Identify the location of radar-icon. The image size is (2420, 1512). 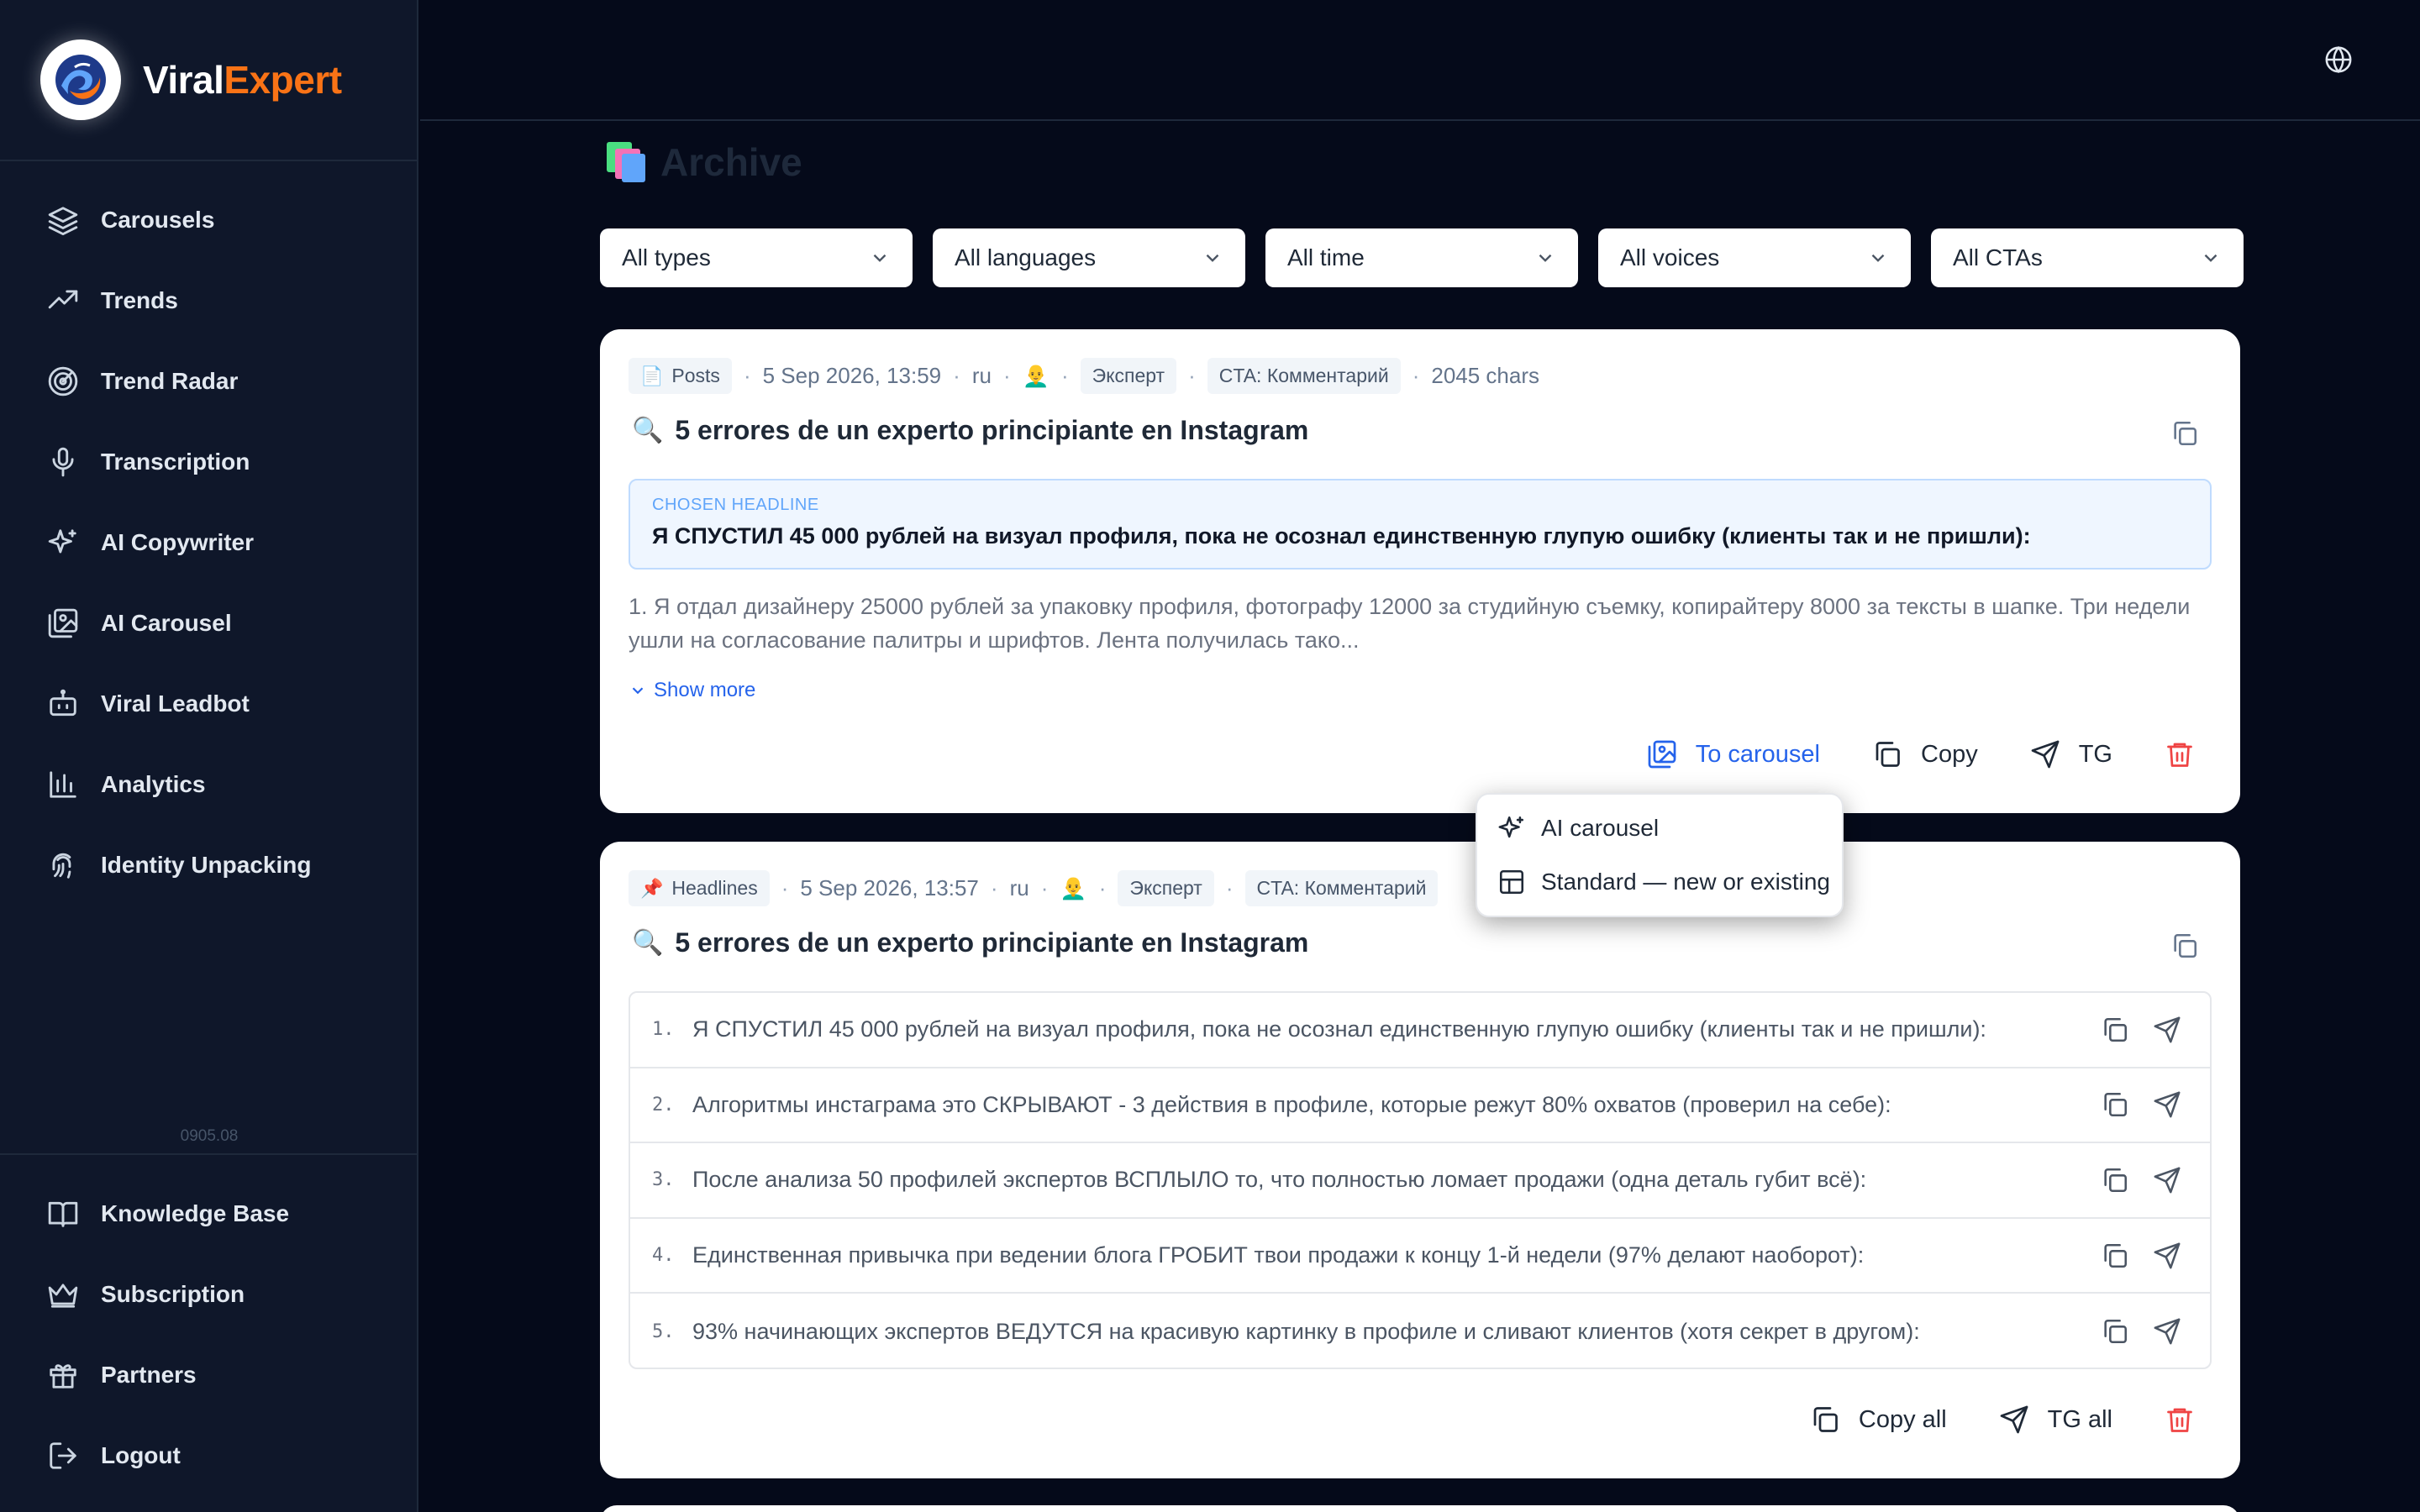
(63, 381).